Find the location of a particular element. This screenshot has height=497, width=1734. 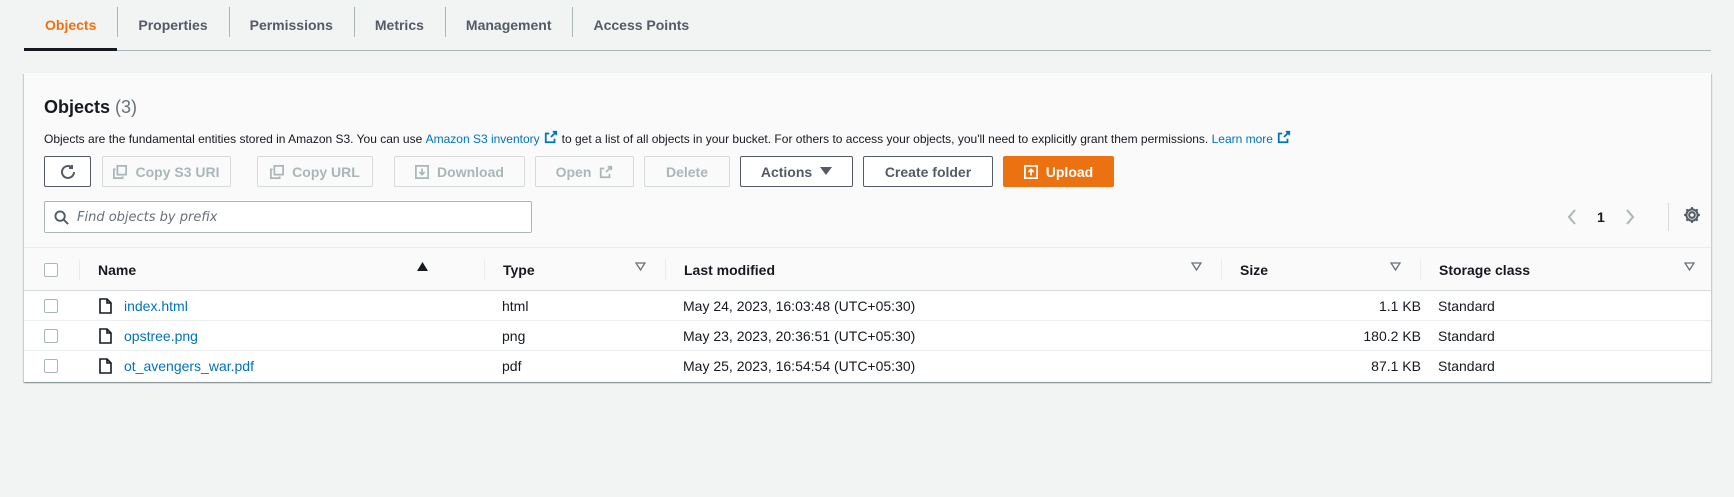

search-input is located at coordinates (304, 217).